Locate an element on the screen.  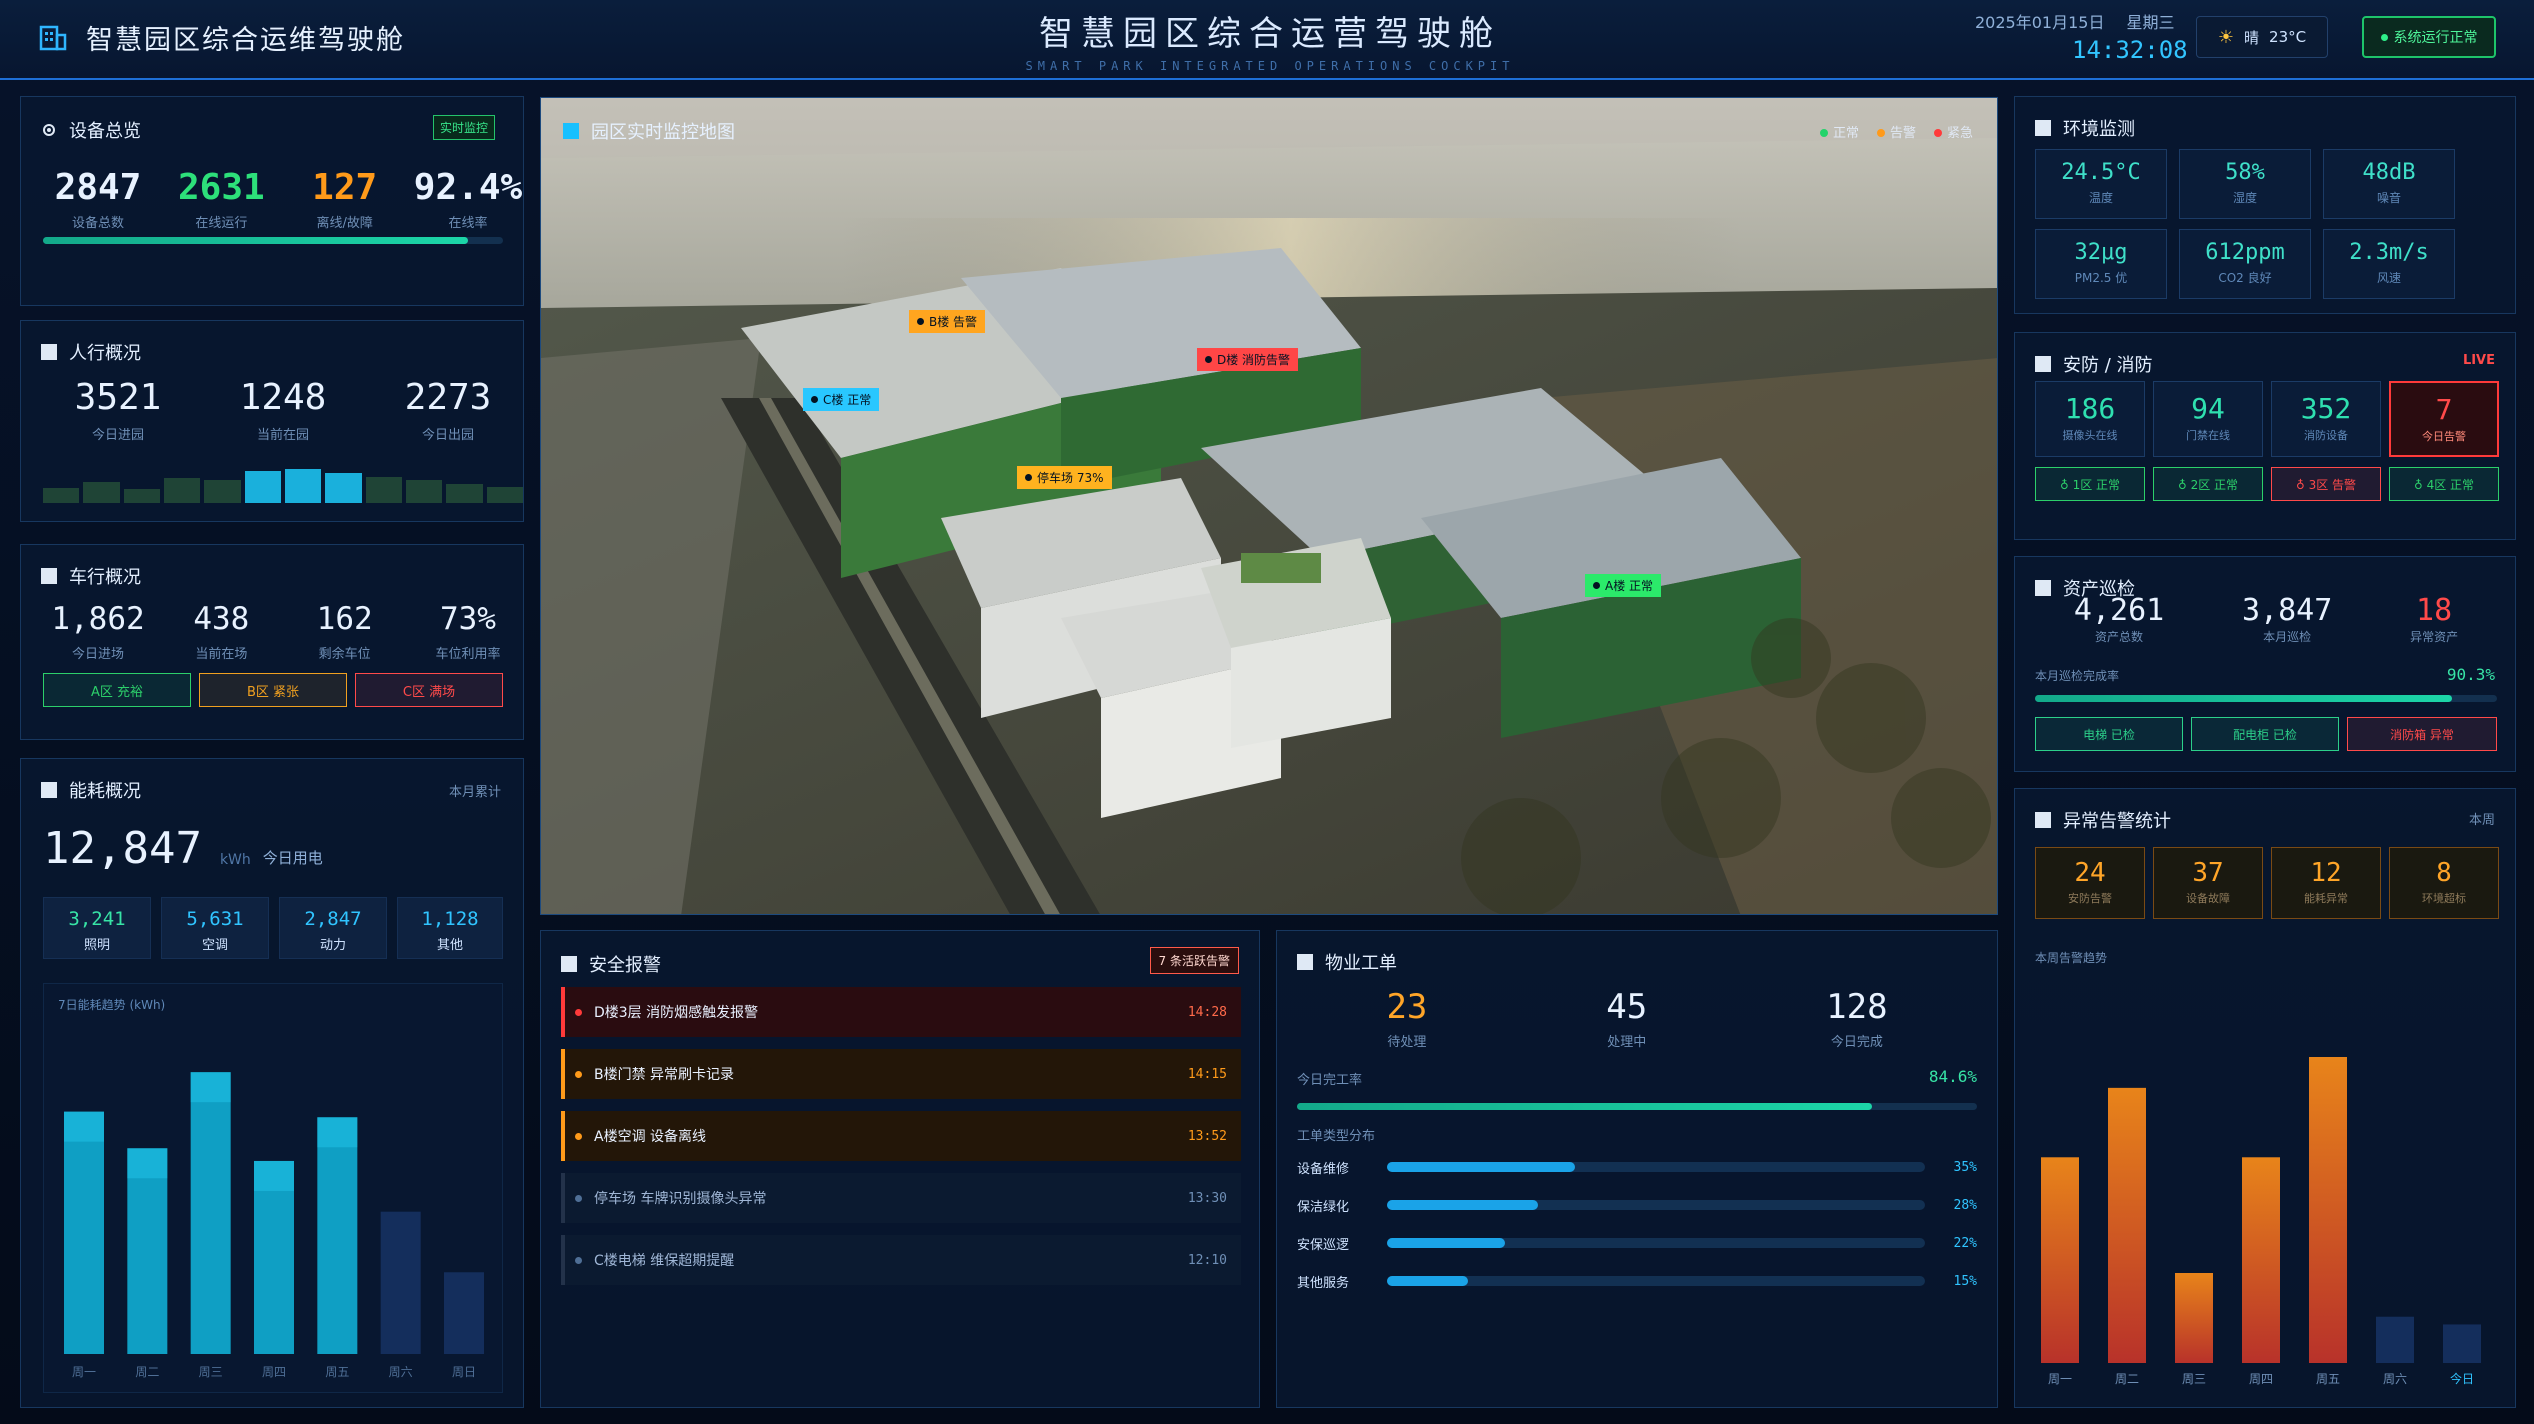
alarm-time: 13:30 is located at coordinates (1207, 1198).